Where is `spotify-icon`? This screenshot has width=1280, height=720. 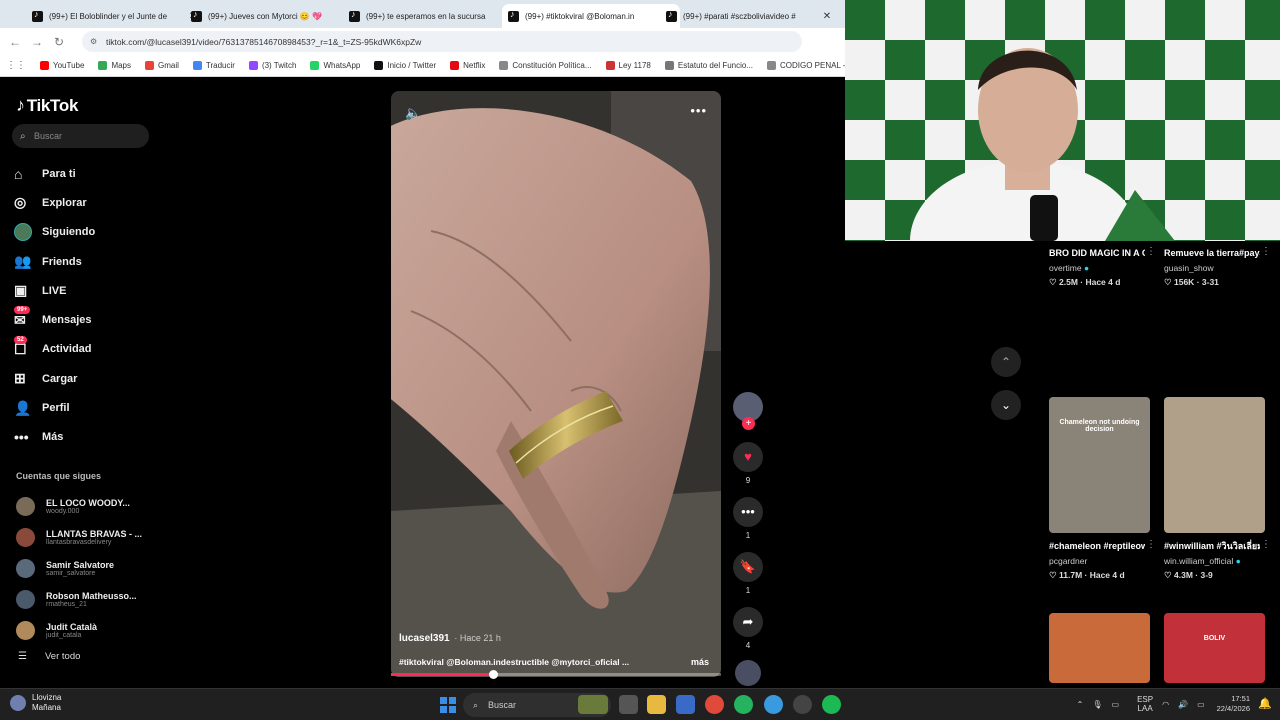 spotify-icon is located at coordinates (831, 704).